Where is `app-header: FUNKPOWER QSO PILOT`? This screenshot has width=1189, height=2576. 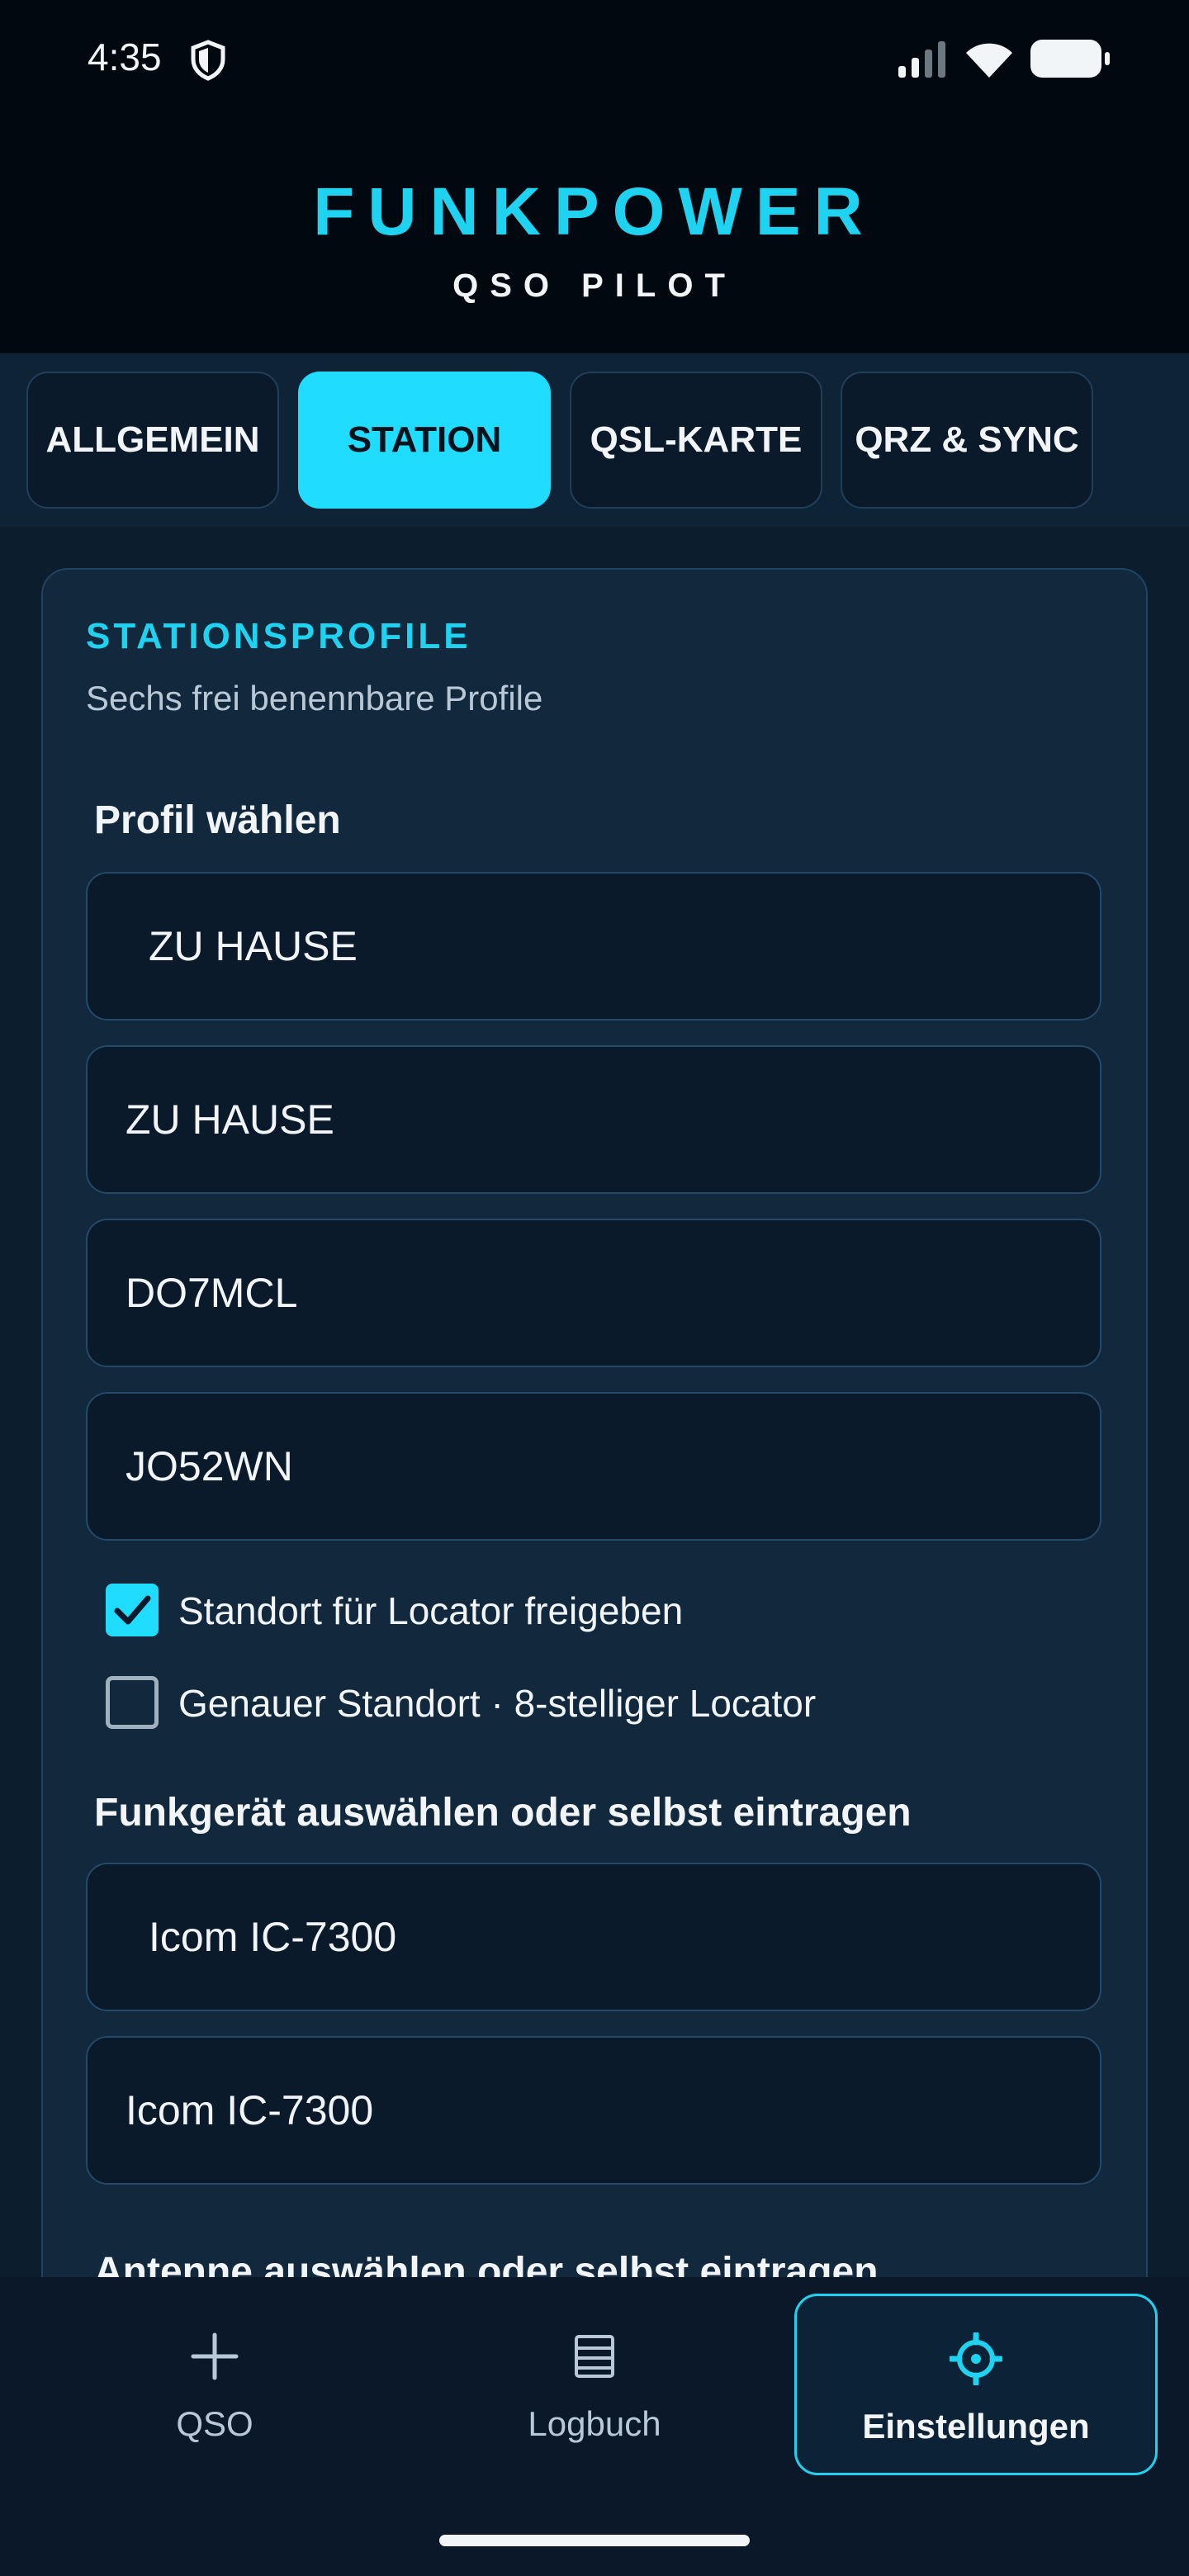 app-header: FUNKPOWER QSO PILOT is located at coordinates (594, 234).